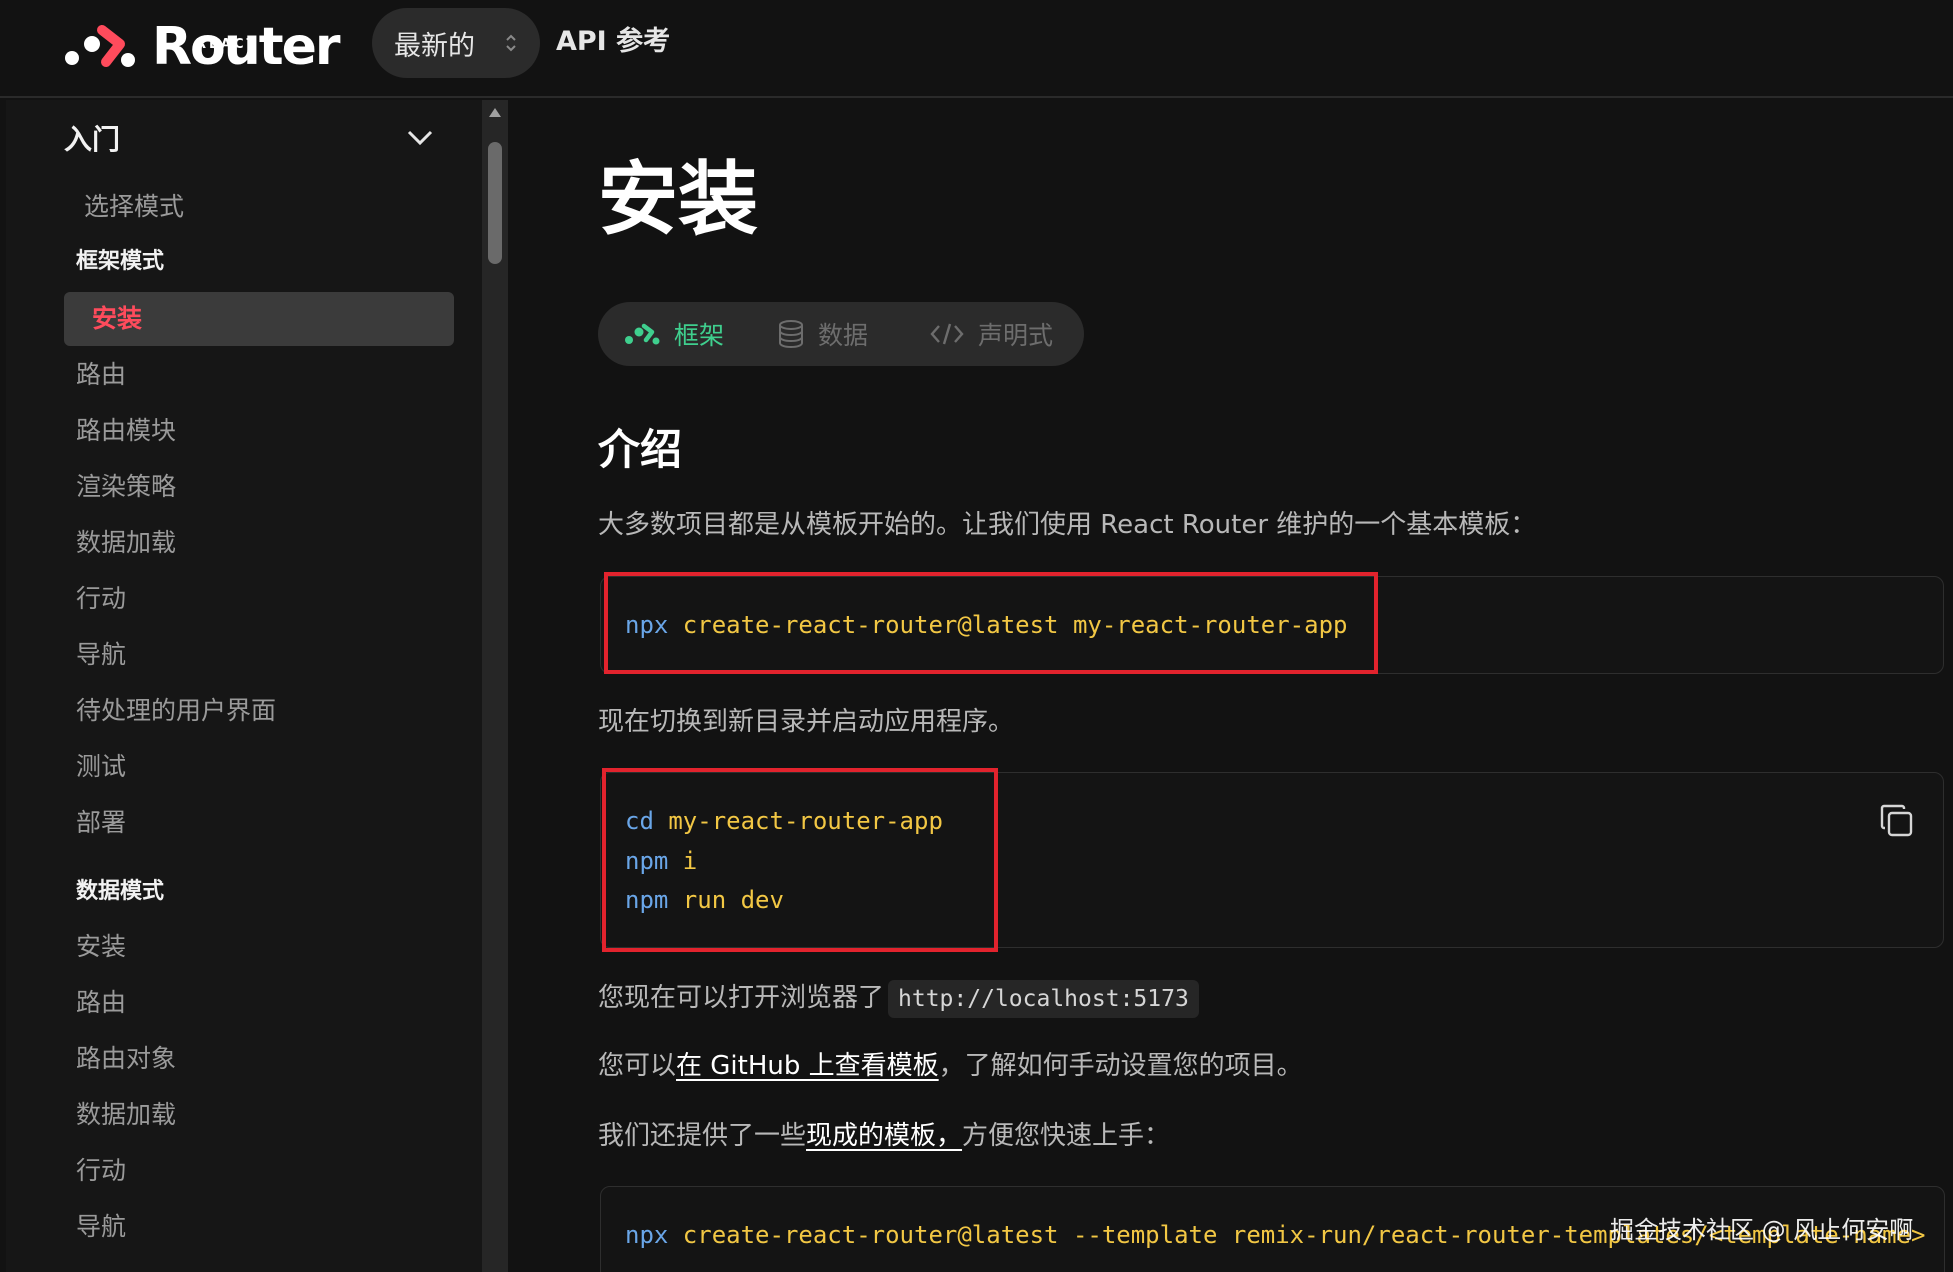  Describe the element at coordinates (1120, 1066) in the screenshot. I see `github-suffix: ，了解如何手动设置您的项目。` at that location.